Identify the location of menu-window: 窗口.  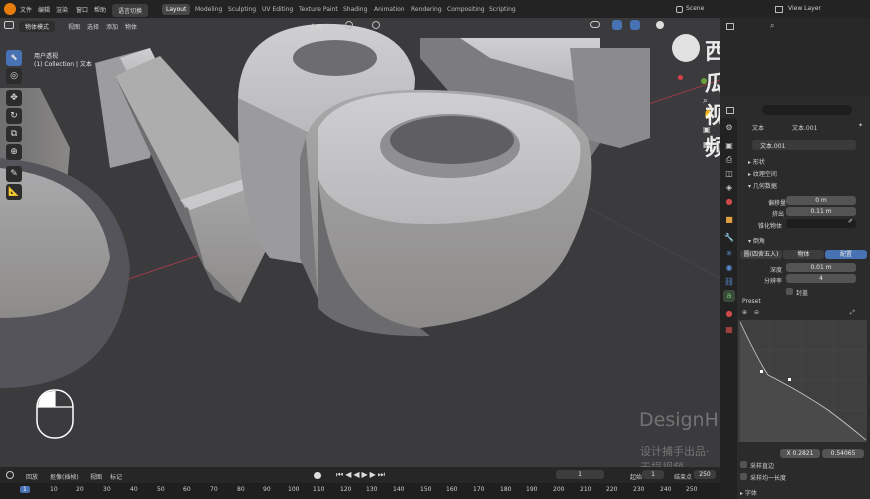
(82, 9).